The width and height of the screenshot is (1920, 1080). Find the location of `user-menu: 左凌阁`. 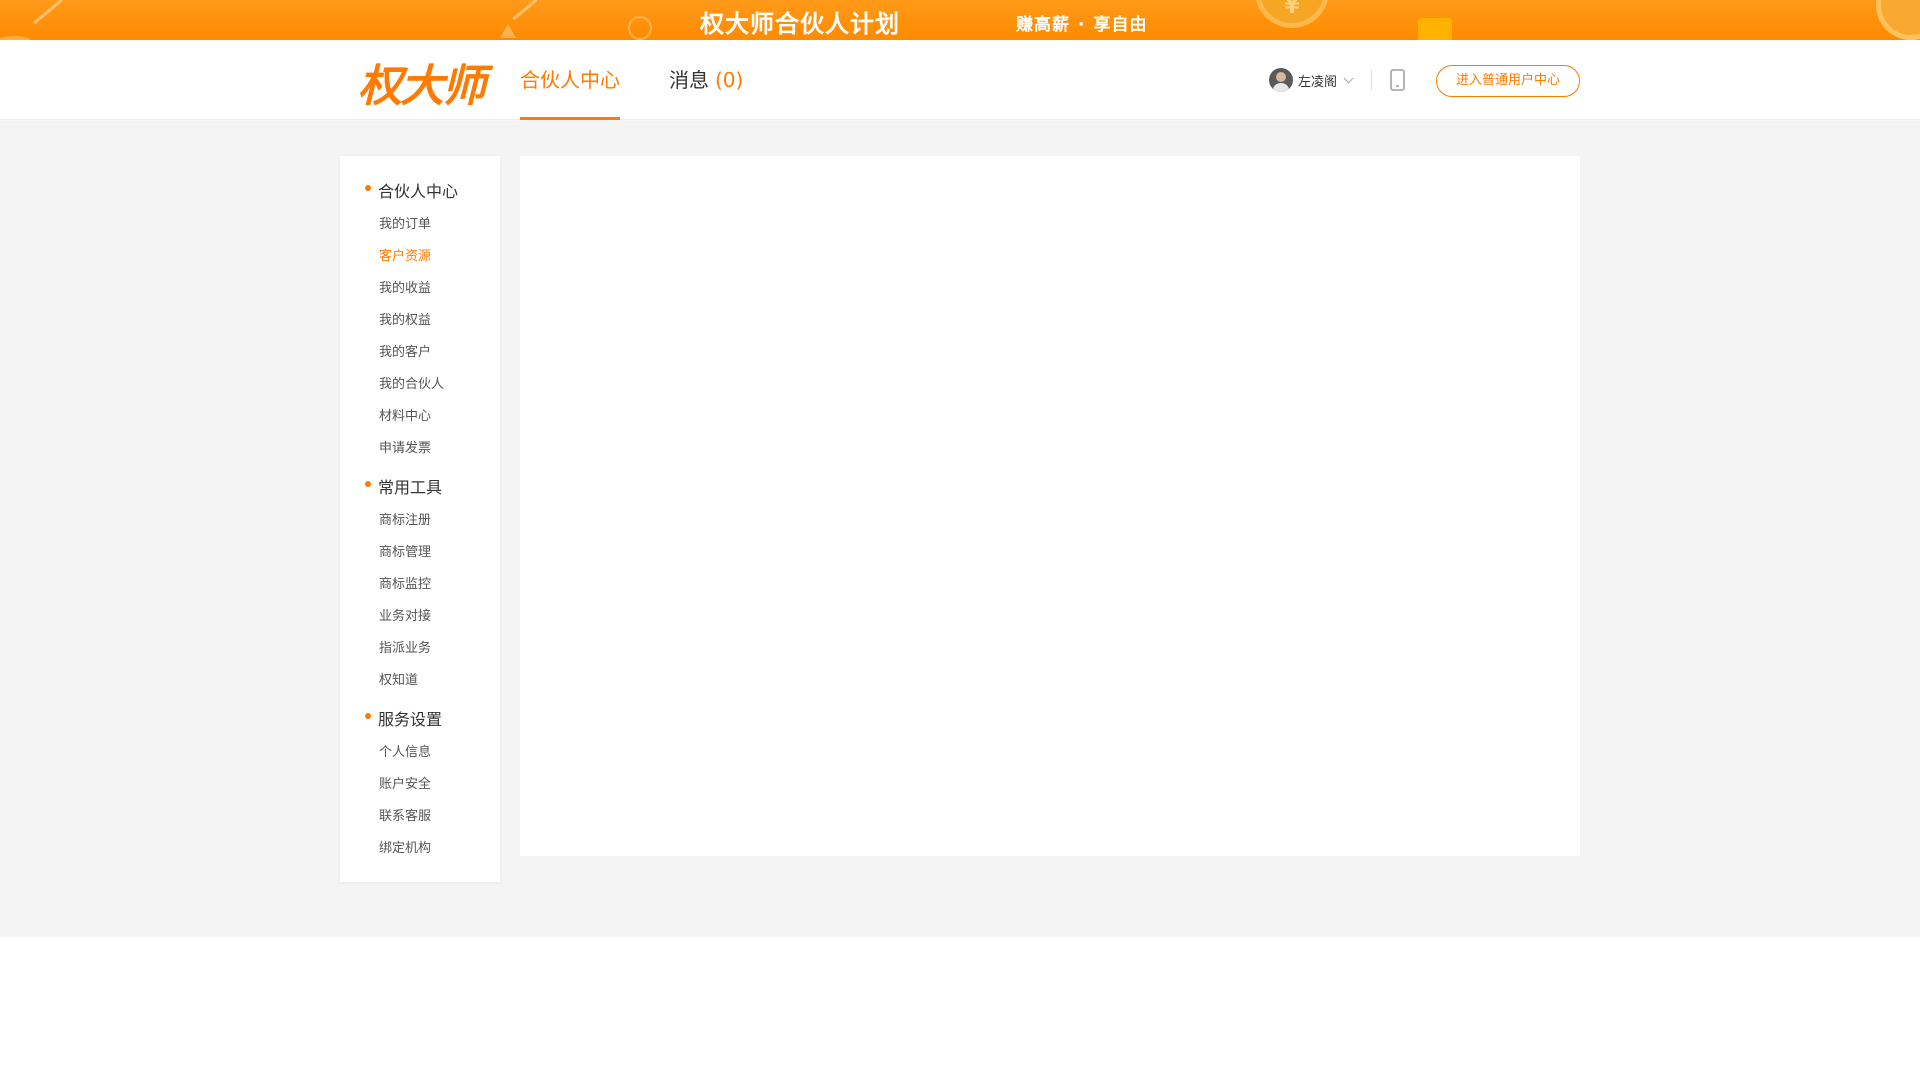

user-menu: 左凌阁 is located at coordinates (1311, 80).